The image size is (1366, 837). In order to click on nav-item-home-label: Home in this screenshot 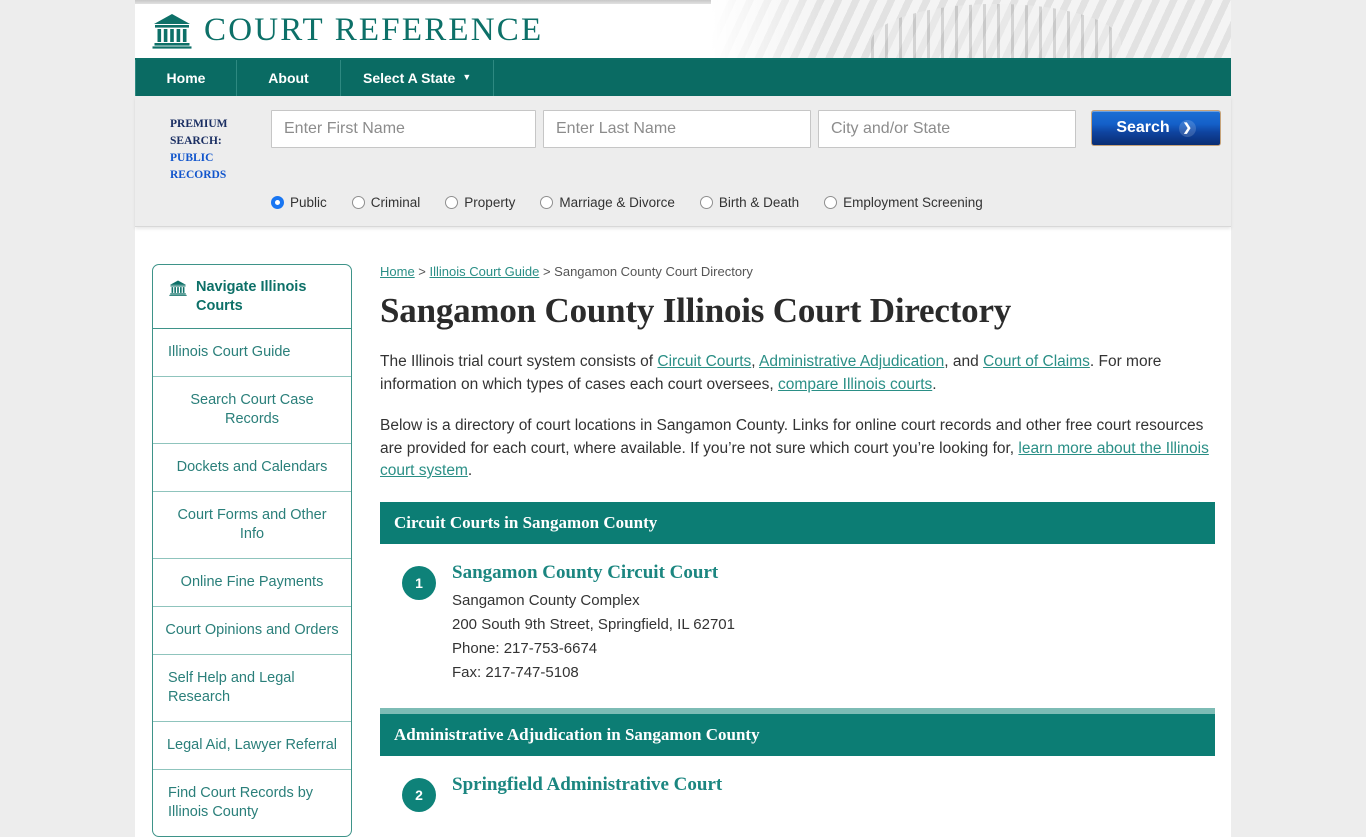, I will do `click(186, 78)`.